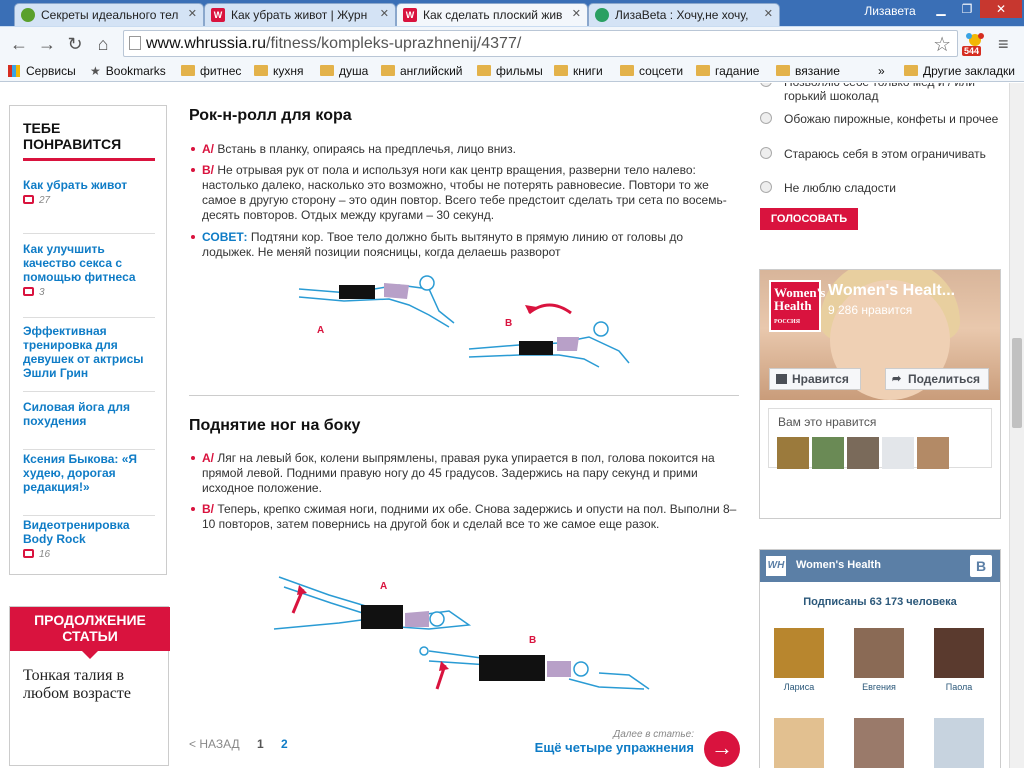 This screenshot has height=768, width=1024. What do you see at coordinates (221, 71) in the screenshot?
I see `bookmark-label: фитнес` at bounding box center [221, 71].